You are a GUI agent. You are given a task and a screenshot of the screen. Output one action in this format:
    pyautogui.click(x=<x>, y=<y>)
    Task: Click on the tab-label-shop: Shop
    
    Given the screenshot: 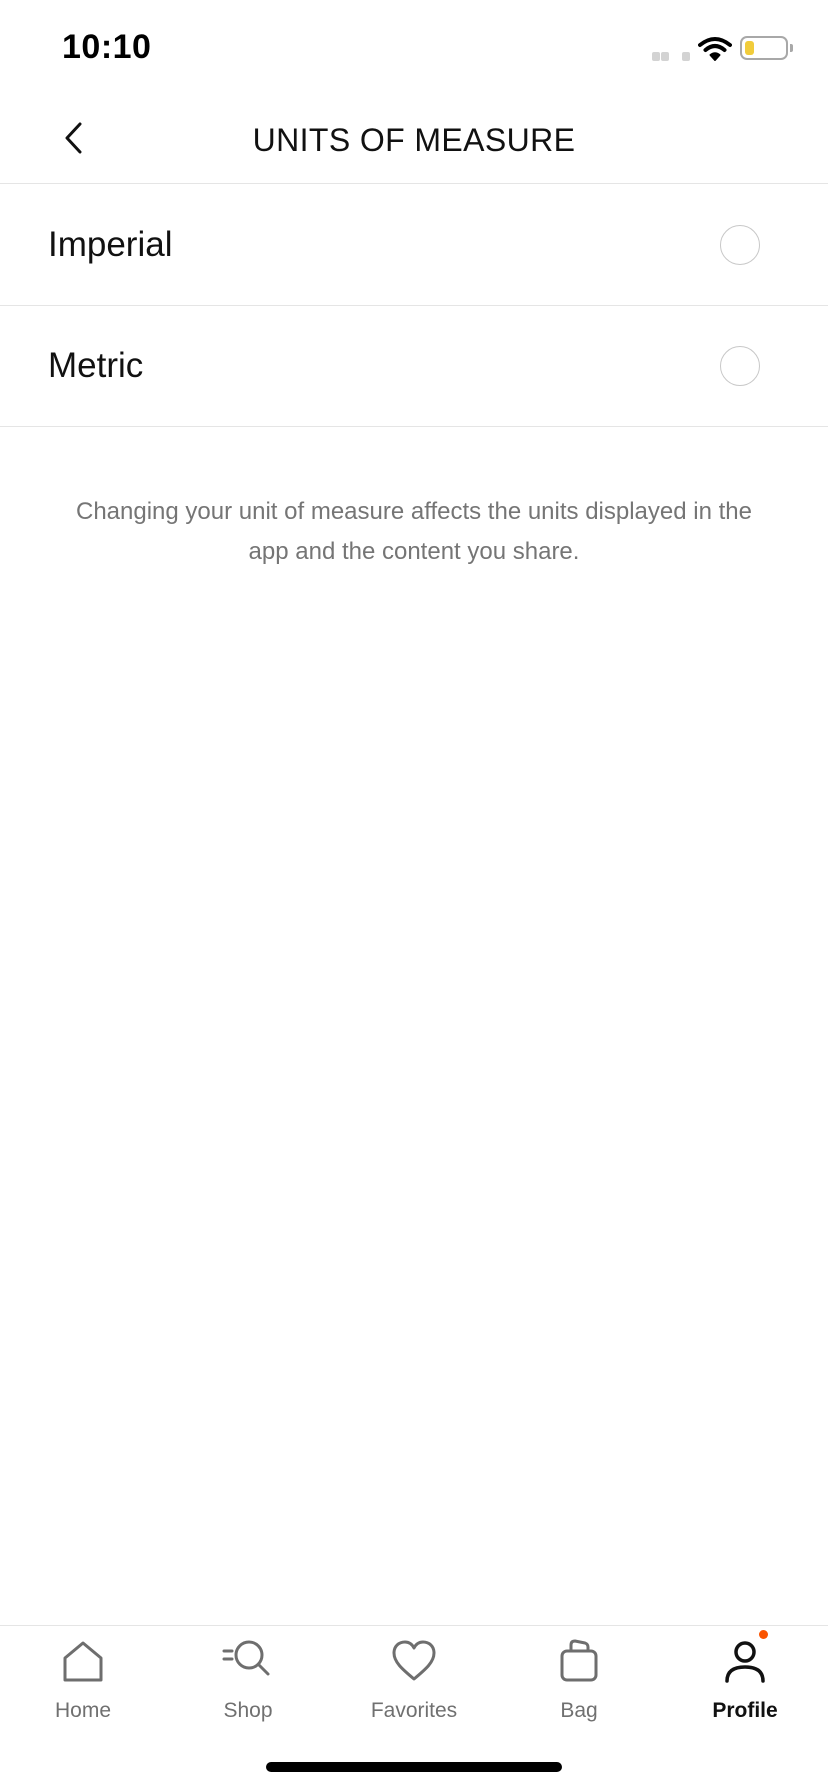 What is the action you would take?
    pyautogui.click(x=248, y=1710)
    